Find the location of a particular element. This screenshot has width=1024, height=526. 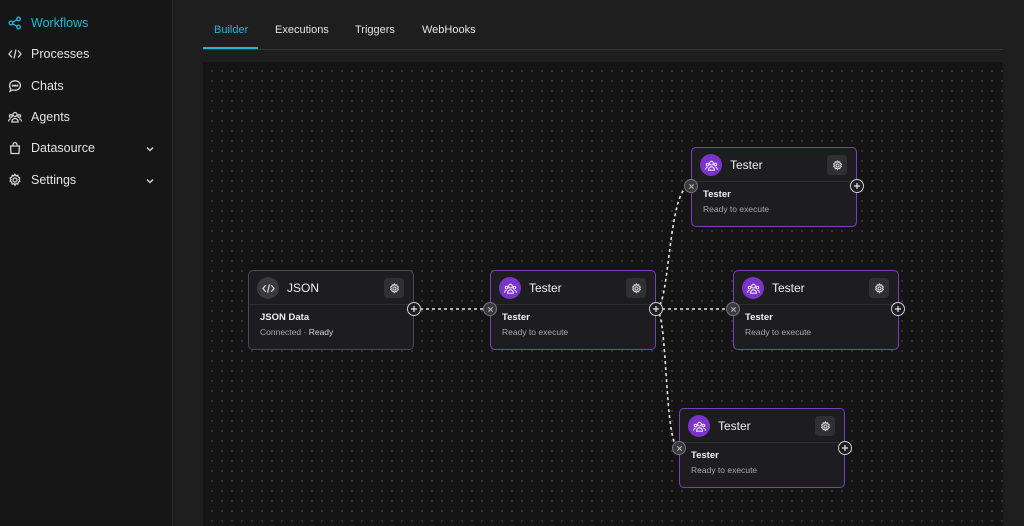

sidebar-item-settings: Settings is located at coordinates (83, 180).